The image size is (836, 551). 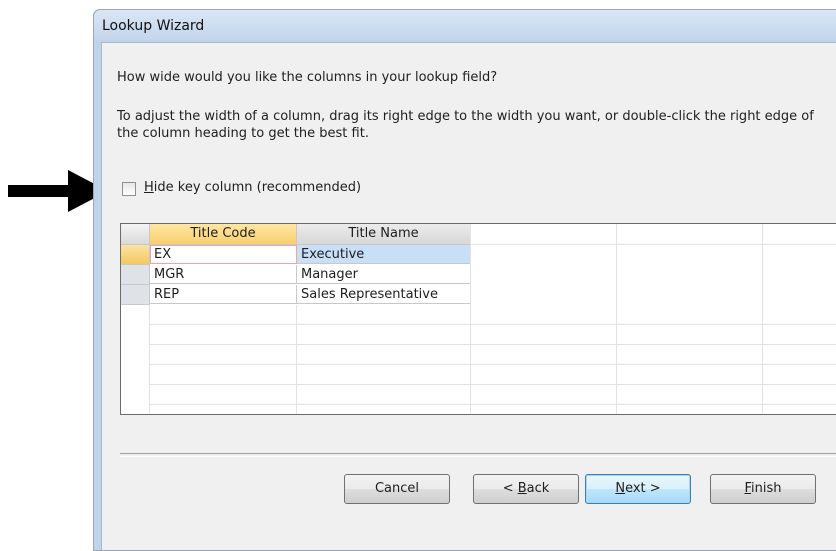 What do you see at coordinates (223, 234) in the screenshot?
I see `column-header-title-code: Title Code` at bounding box center [223, 234].